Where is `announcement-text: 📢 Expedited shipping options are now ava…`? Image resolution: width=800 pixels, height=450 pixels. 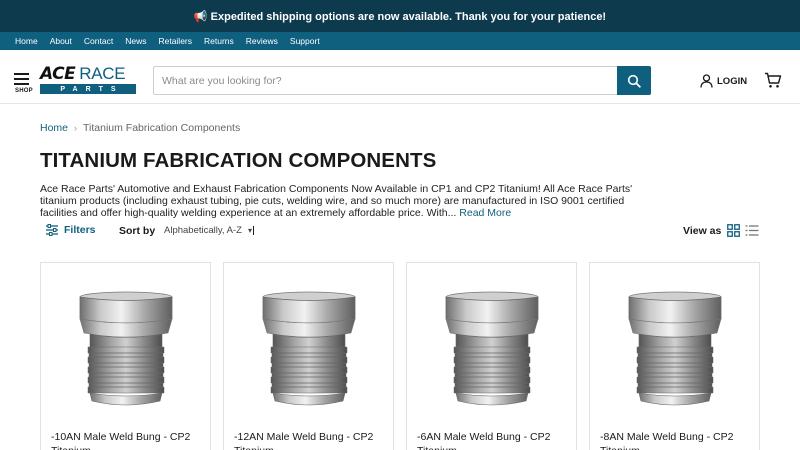 announcement-text: 📢 Expedited shipping options are now ava… is located at coordinates (400, 16).